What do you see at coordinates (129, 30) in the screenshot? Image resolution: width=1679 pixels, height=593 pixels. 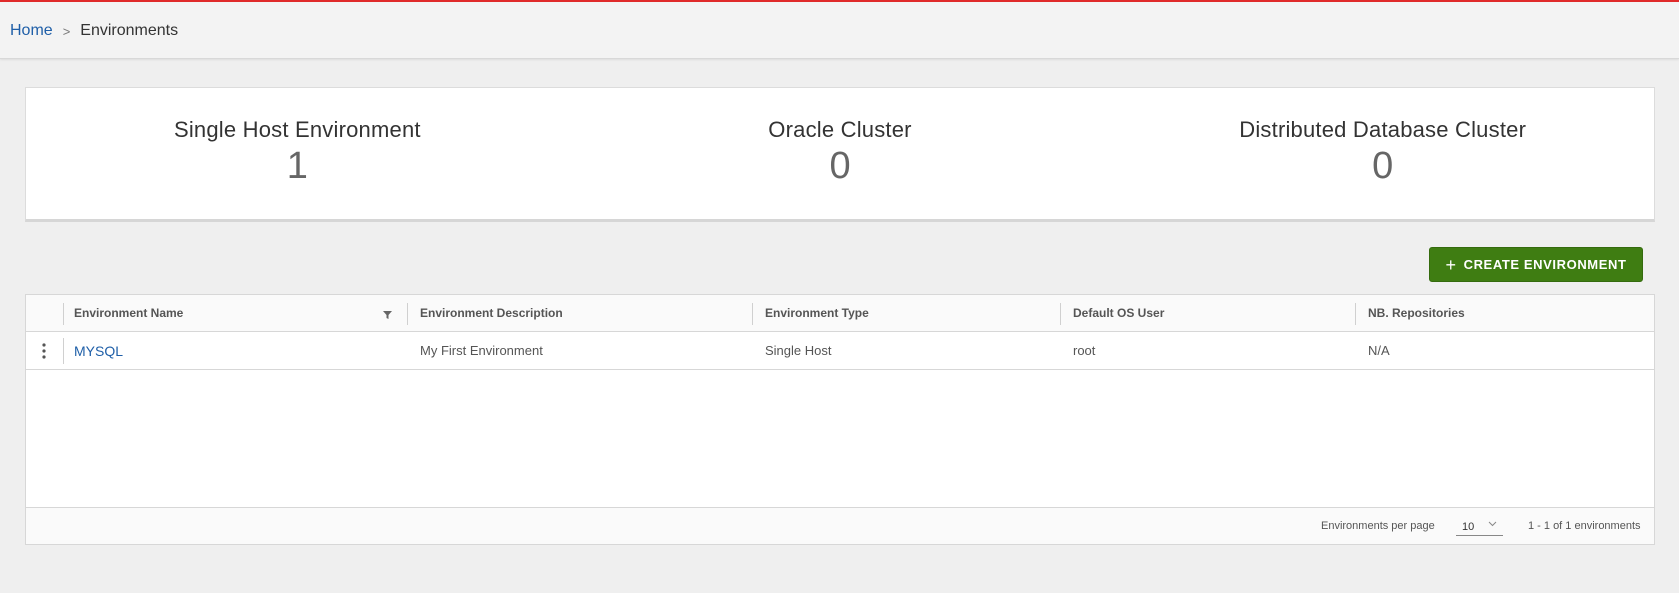 I see `breadcrumb-current: Environments` at bounding box center [129, 30].